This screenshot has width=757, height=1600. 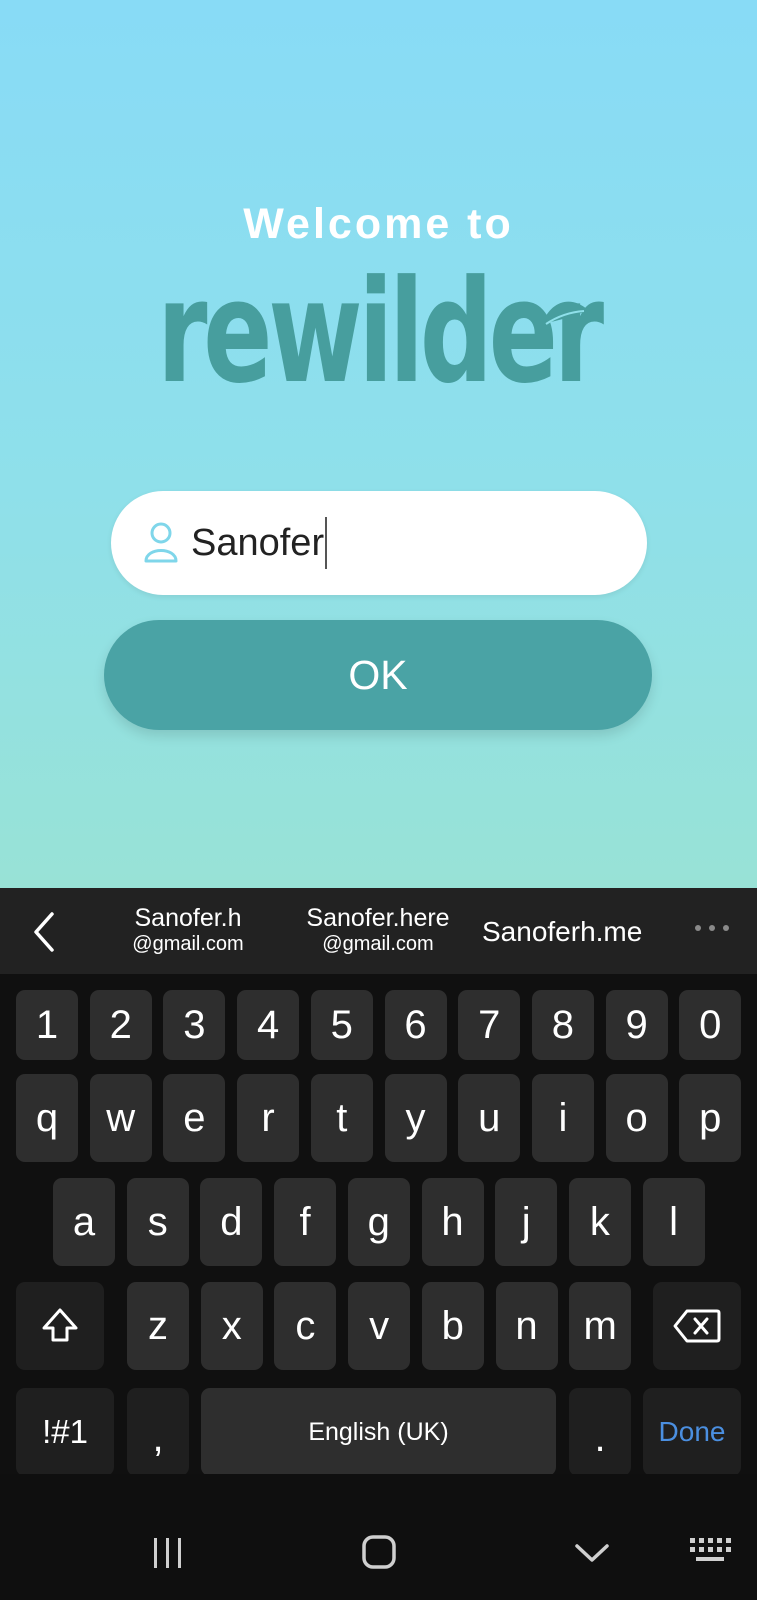 I want to click on key-i: i, so click(x=562, y=1118).